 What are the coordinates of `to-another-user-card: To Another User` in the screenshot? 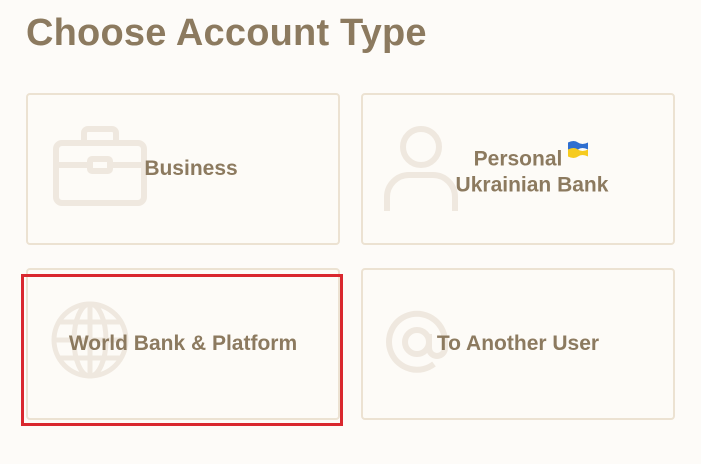 It's located at (518, 344).